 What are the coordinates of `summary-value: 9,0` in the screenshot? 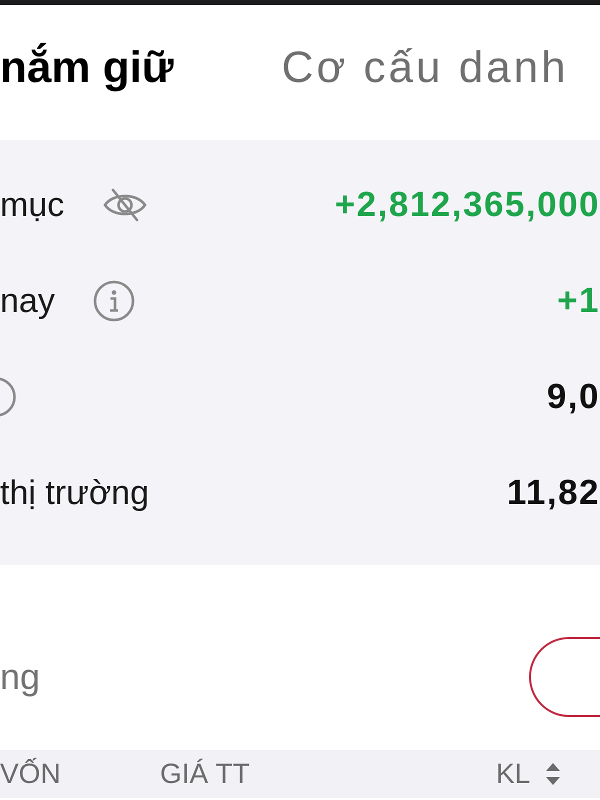 It's located at (573, 397).